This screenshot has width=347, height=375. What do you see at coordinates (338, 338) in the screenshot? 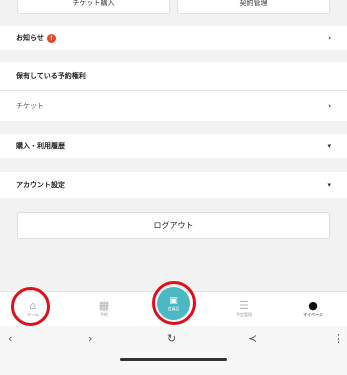
I see `more-icon: ⋮` at bounding box center [338, 338].